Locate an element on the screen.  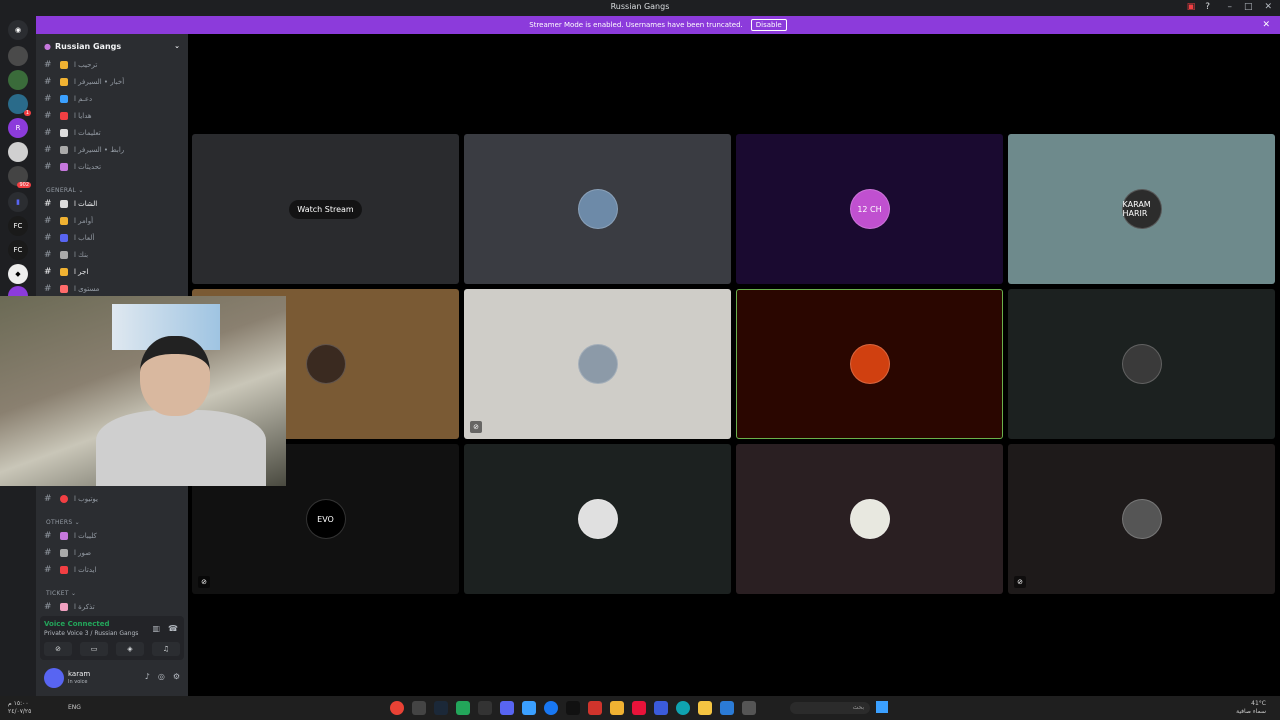
webcam-overlay is located at coordinates (143, 391).